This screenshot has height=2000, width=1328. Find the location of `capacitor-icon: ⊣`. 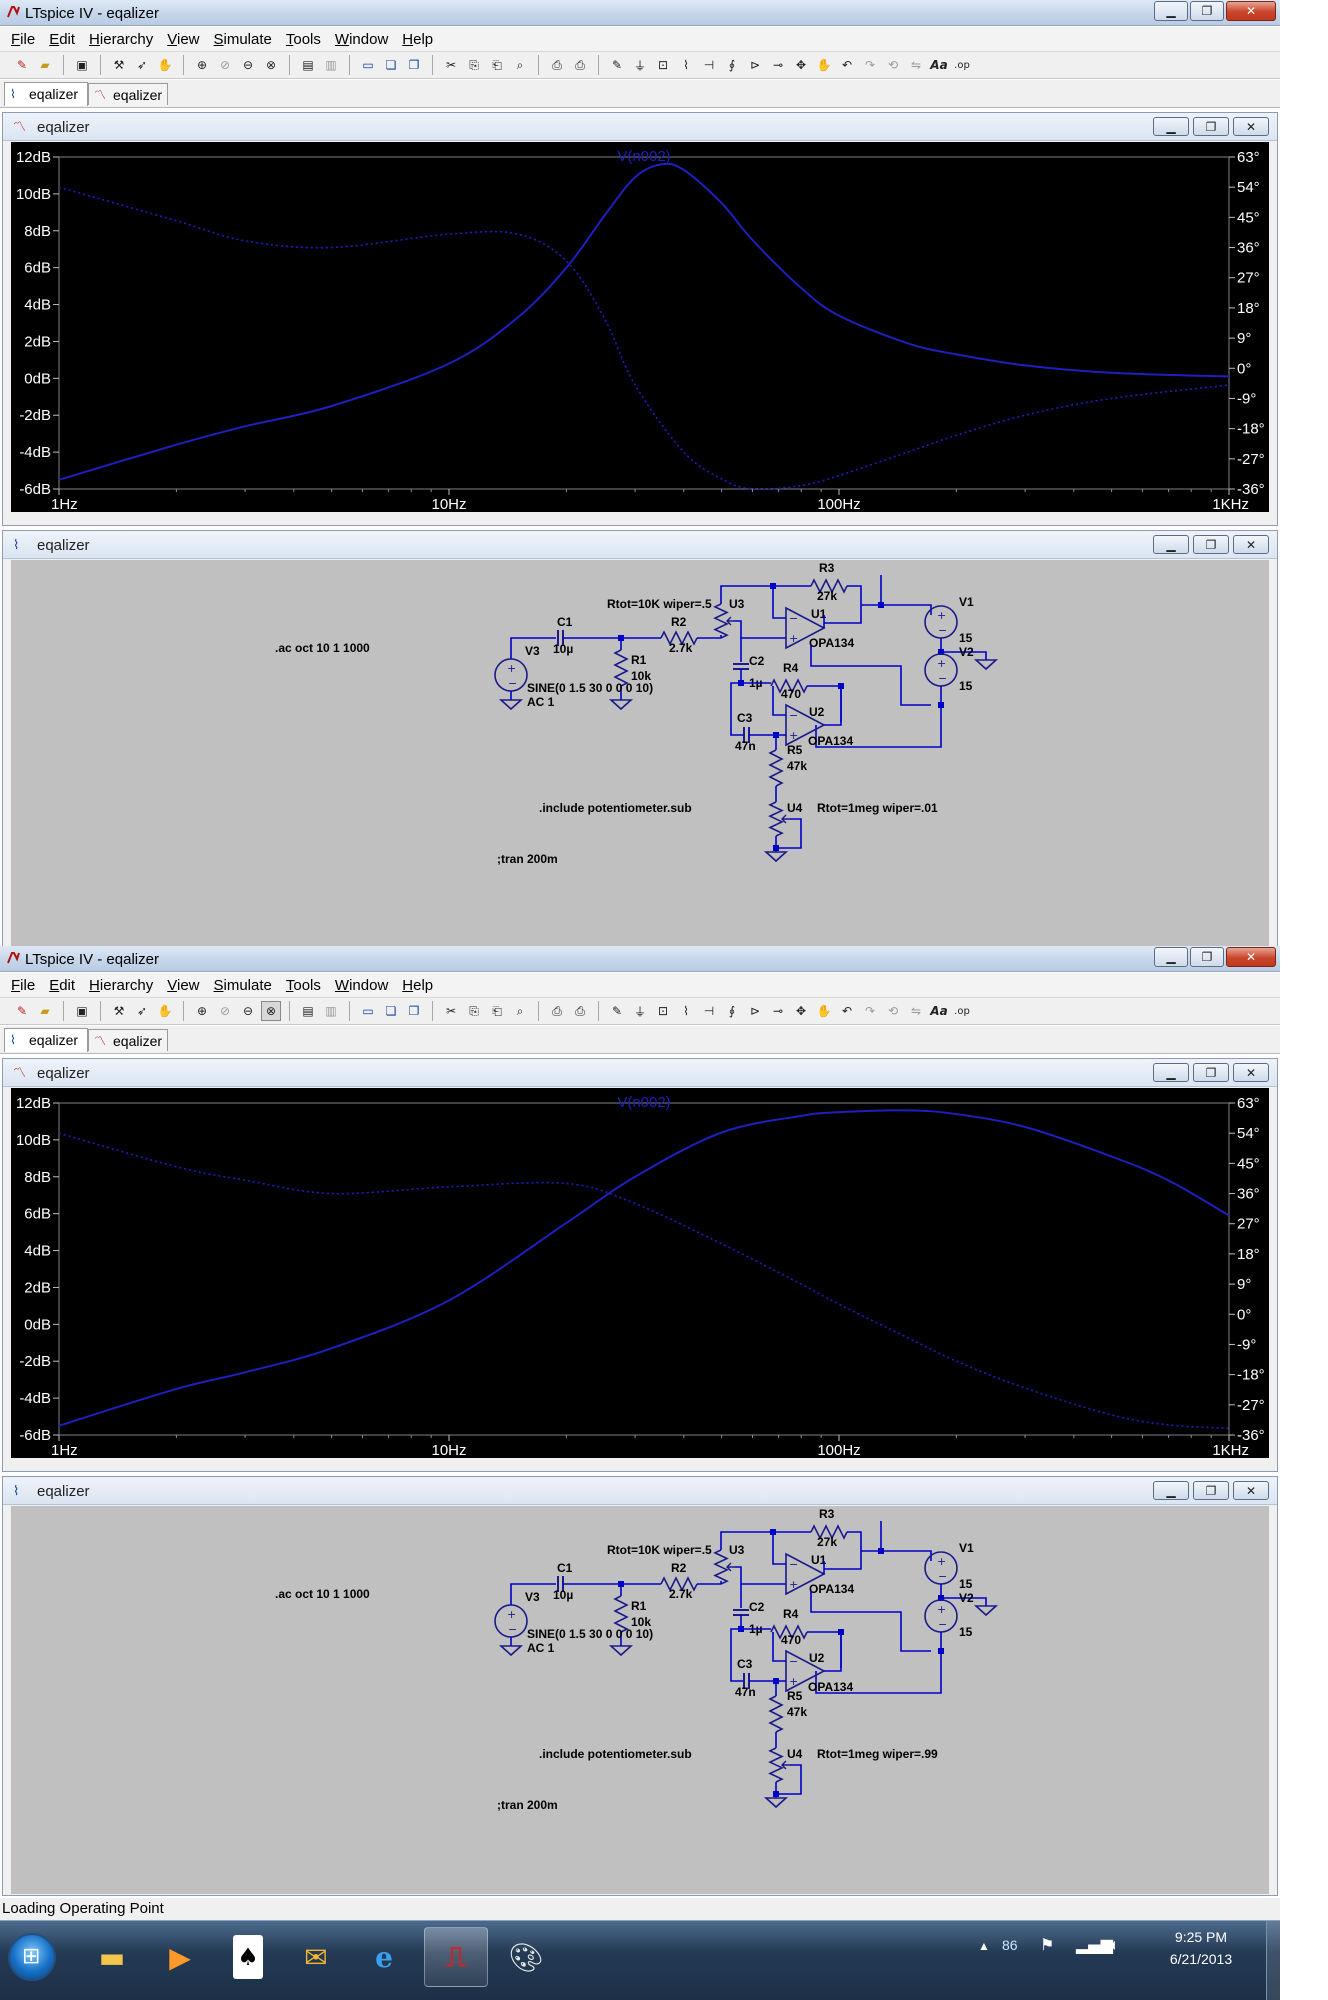

capacitor-icon: ⊣ is located at coordinates (709, 1011).